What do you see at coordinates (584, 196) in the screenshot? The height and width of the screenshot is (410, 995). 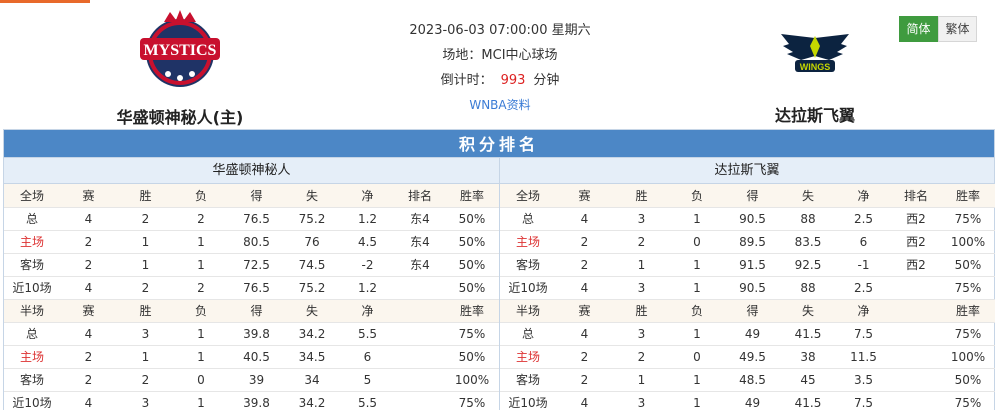 I see `column-header: 赛` at bounding box center [584, 196].